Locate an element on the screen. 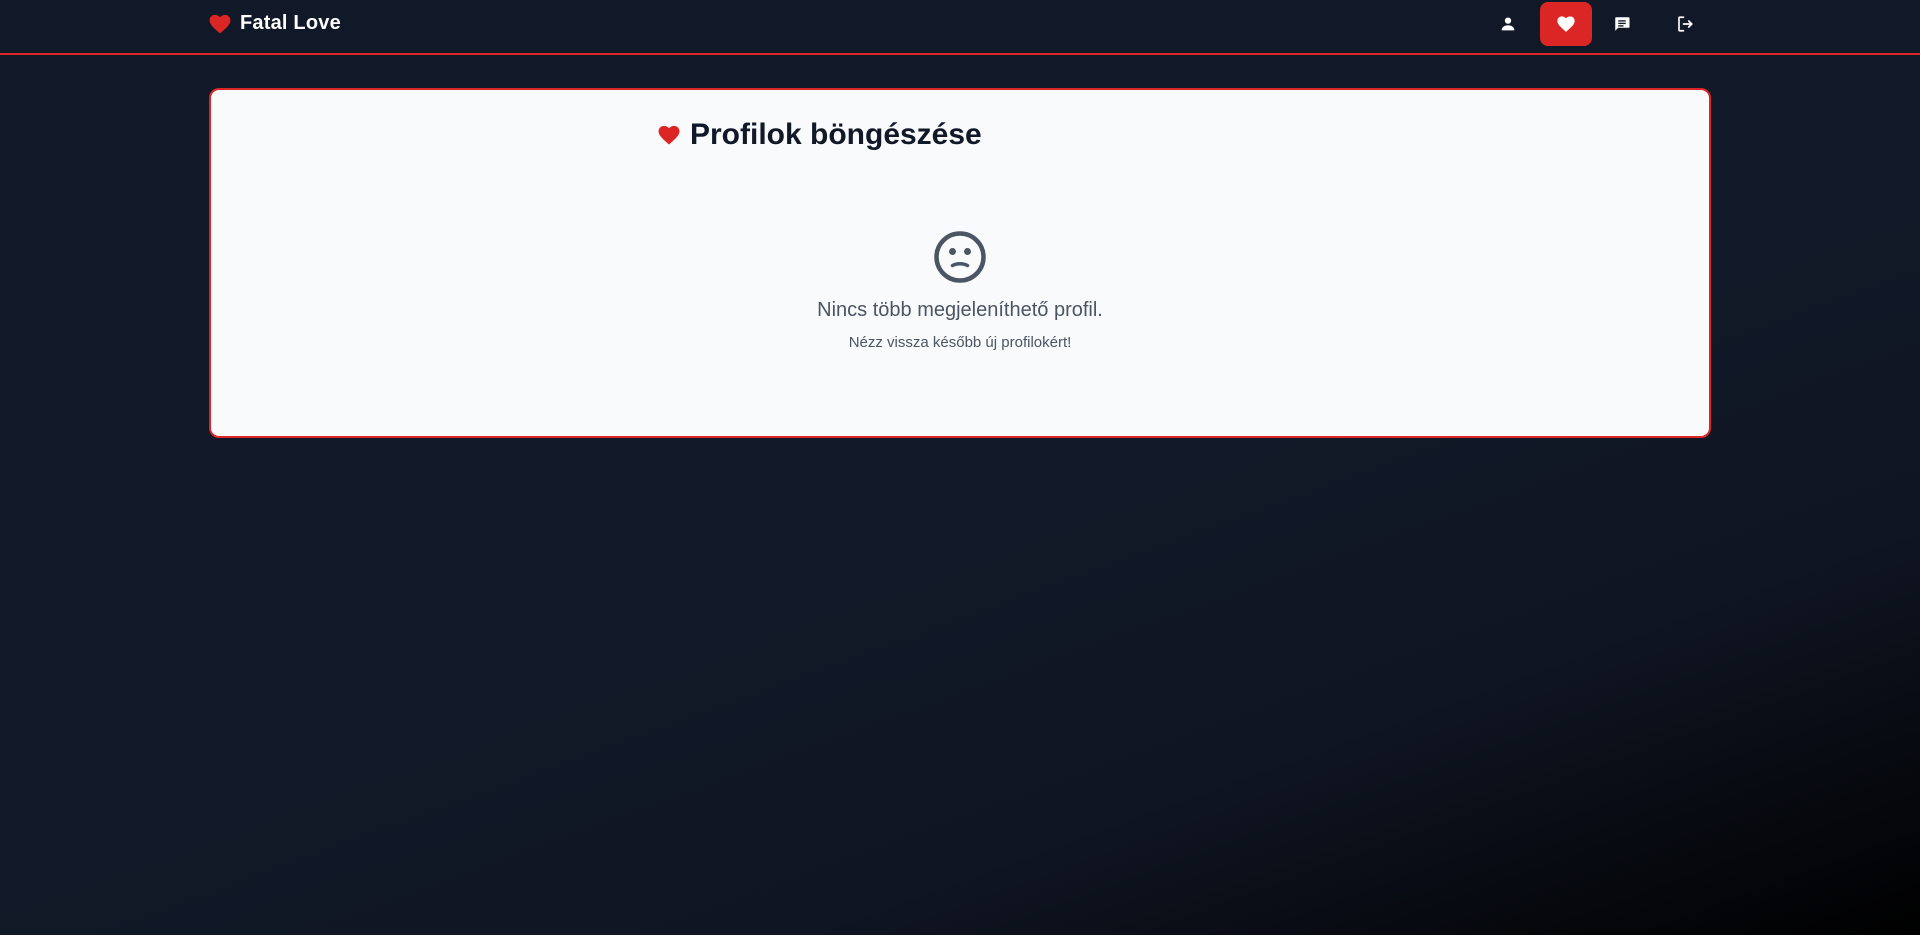  brand-logo-link: Fatal Love is located at coordinates (275, 23).